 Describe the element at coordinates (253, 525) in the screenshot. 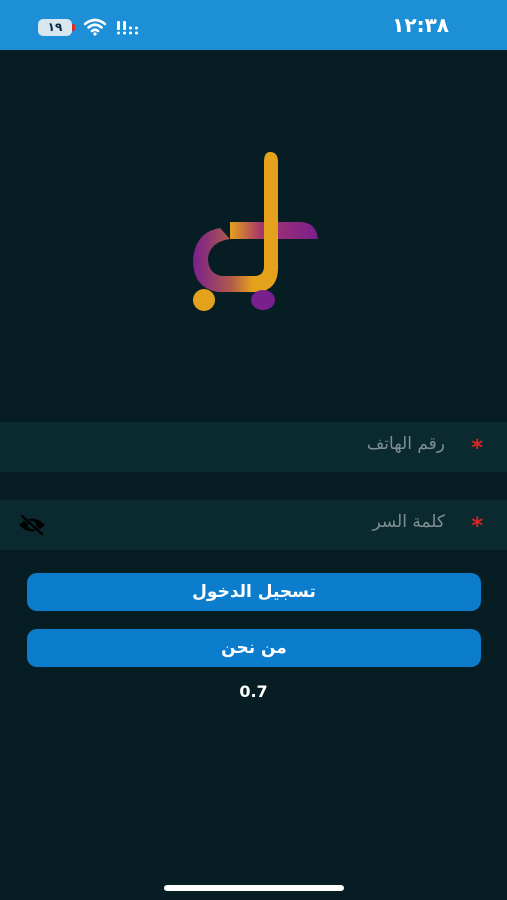

I see `password-field: كلمة السر *` at that location.